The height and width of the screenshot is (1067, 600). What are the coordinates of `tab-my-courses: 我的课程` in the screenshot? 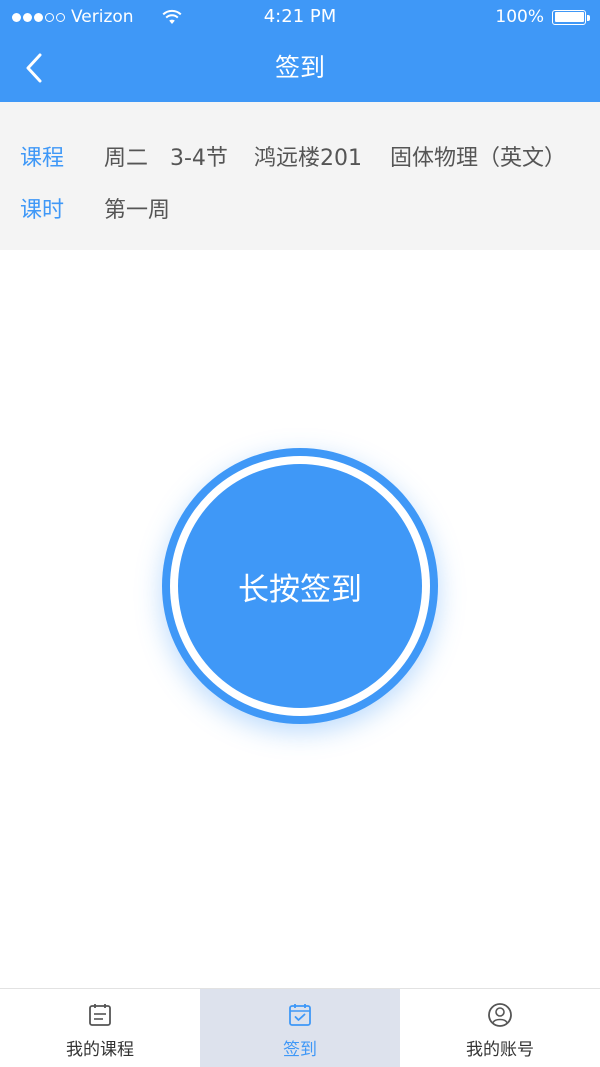 It's located at (100, 1028).